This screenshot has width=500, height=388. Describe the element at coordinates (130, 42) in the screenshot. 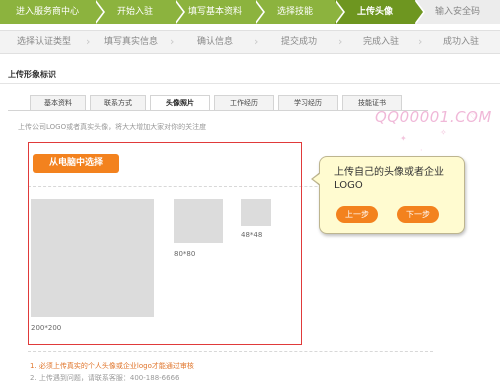

I see `substep-real-info: 填写真实信息` at that location.